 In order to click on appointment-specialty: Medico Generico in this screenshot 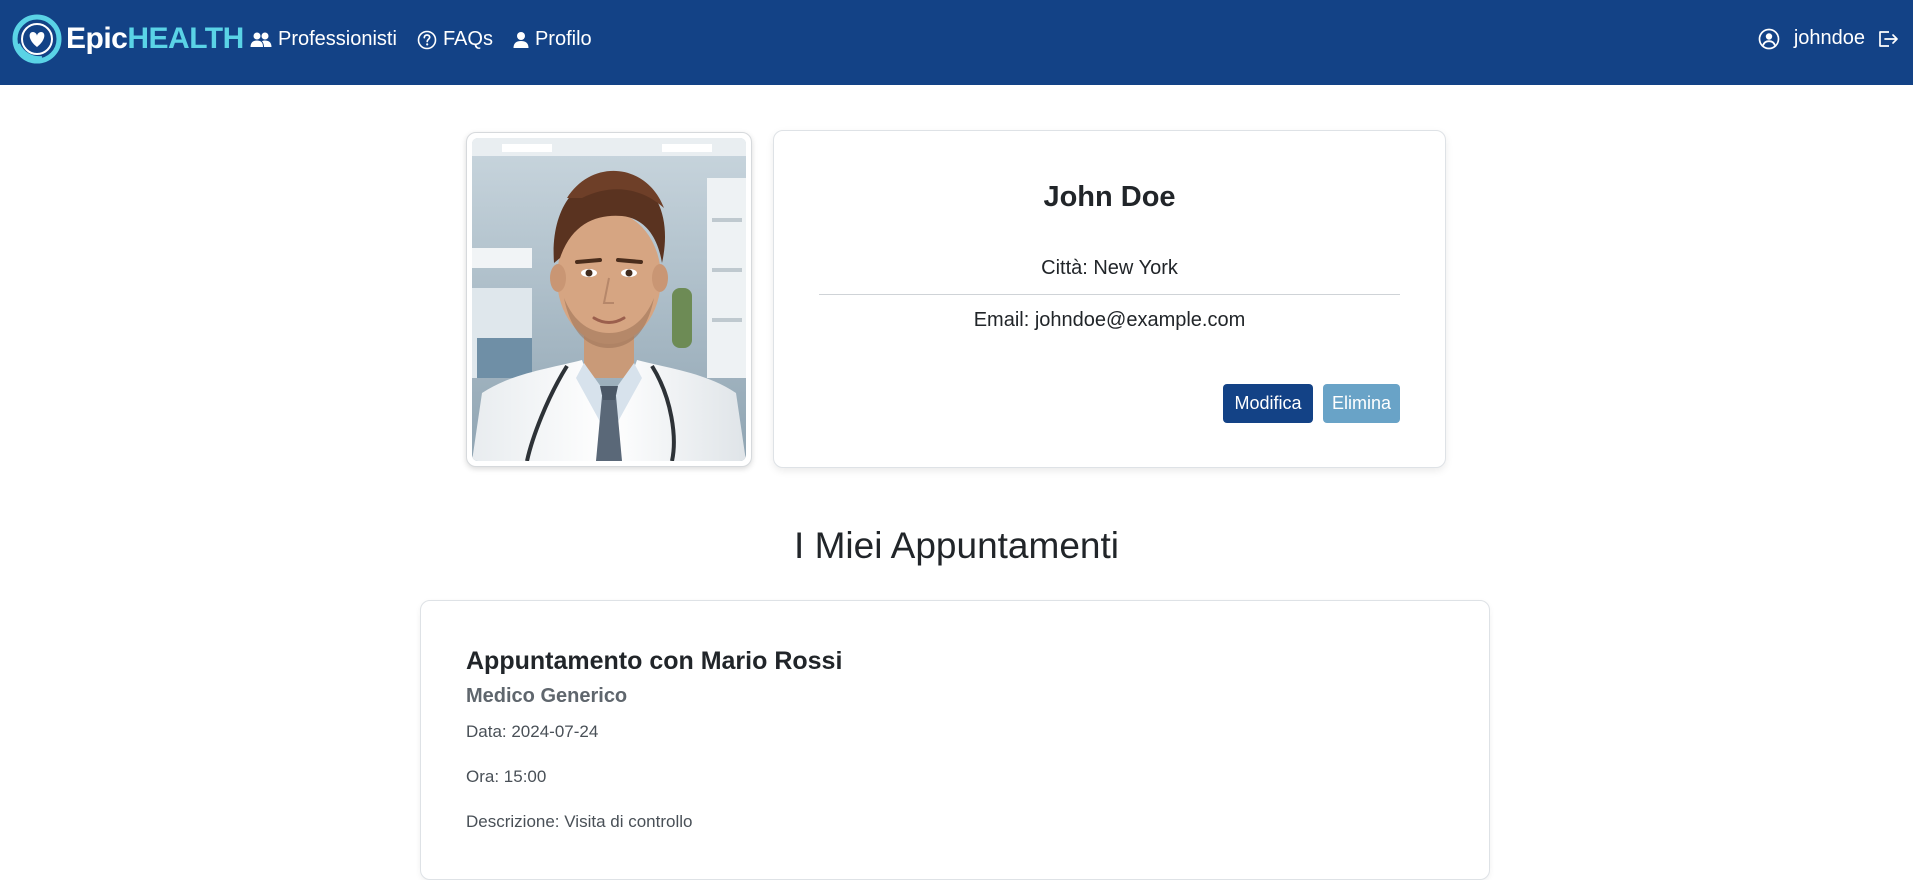, I will do `click(547, 696)`.